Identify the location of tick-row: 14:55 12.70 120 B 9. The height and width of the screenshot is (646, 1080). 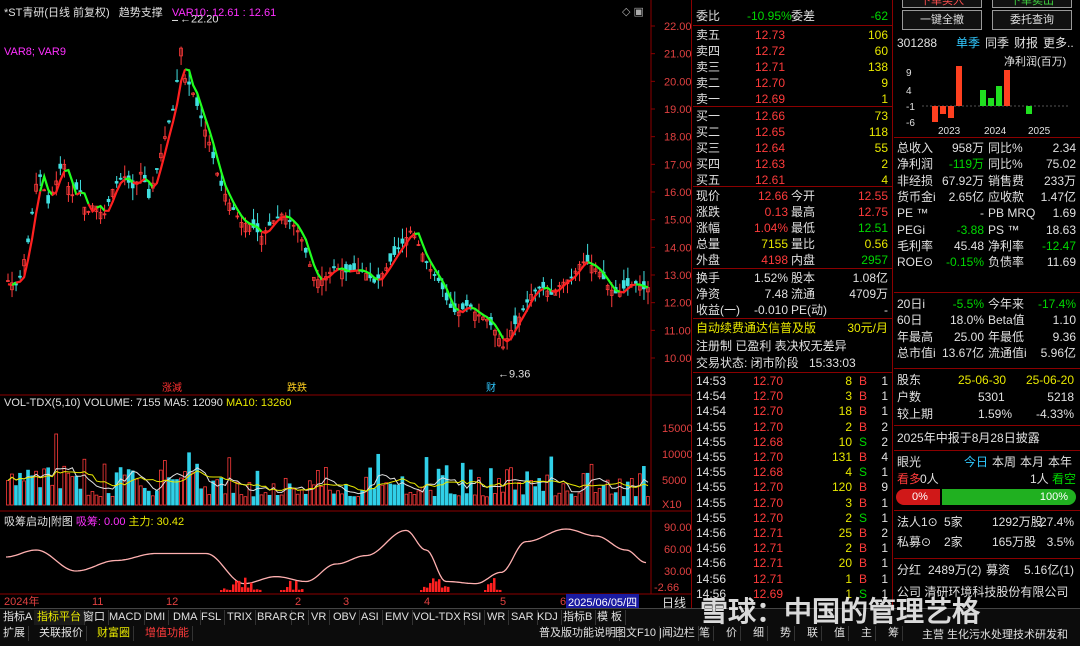
(792, 487).